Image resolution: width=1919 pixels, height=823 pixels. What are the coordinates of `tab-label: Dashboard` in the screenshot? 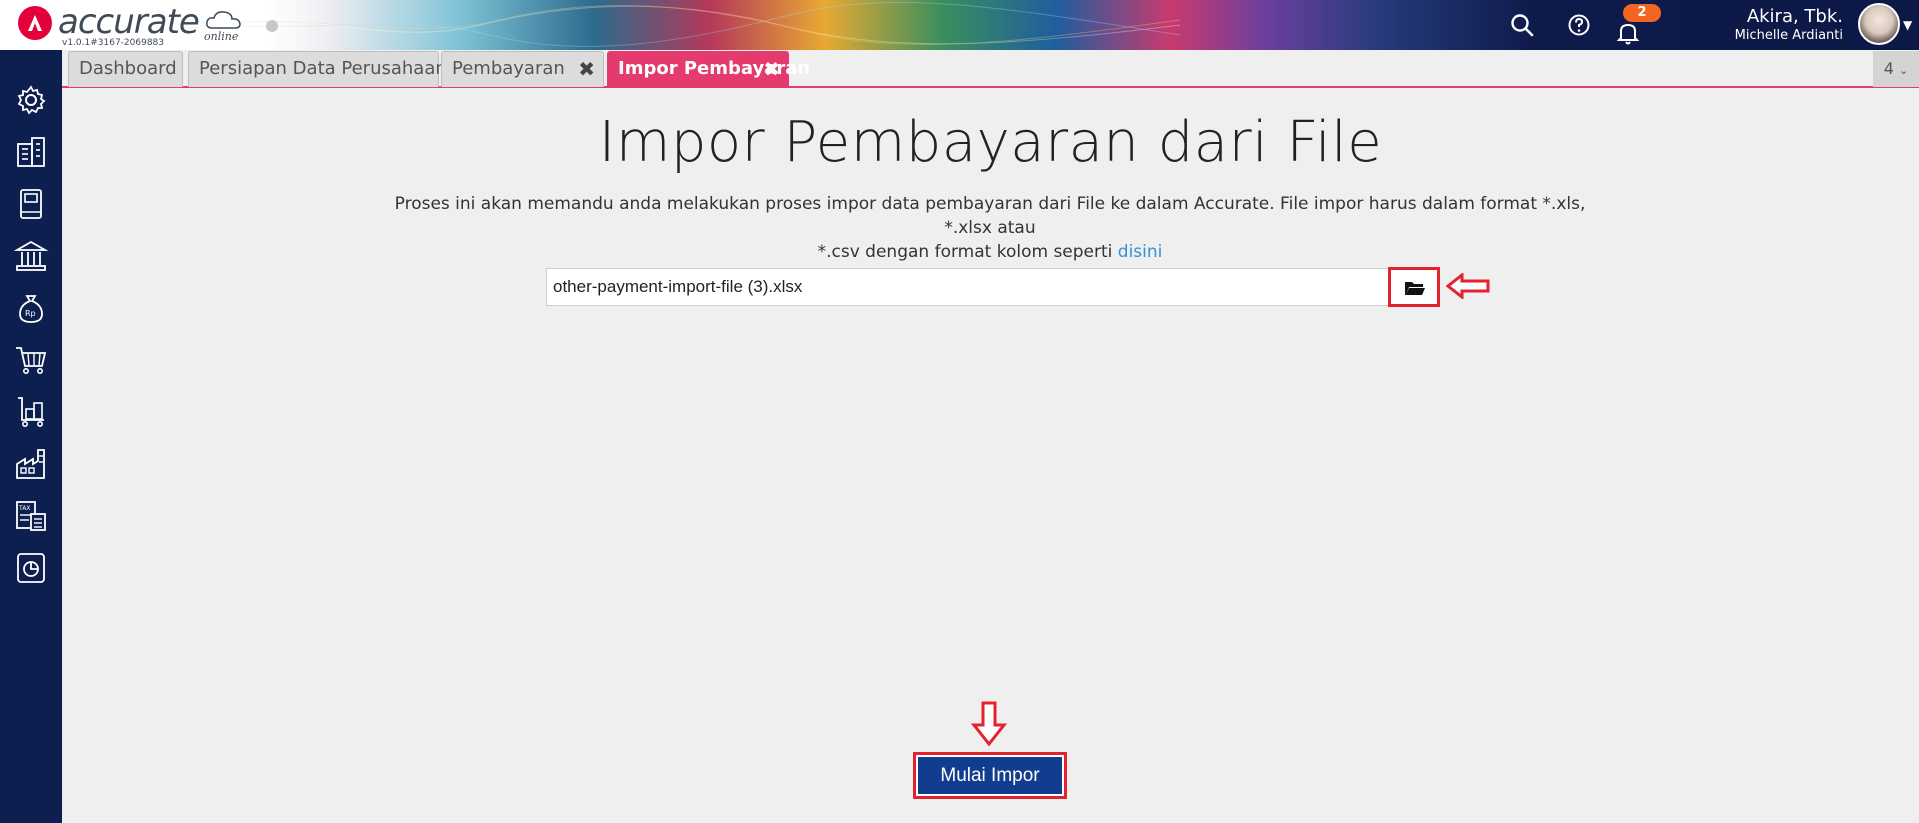 It's located at (128, 68).